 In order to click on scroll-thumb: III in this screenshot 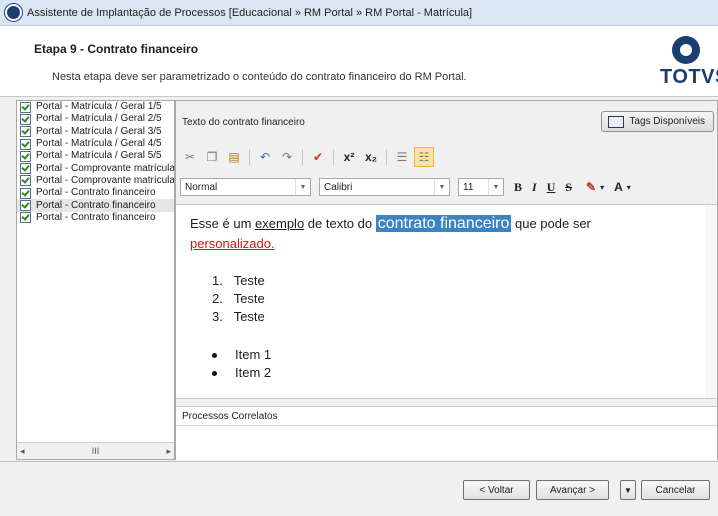, I will do `click(96, 451)`.